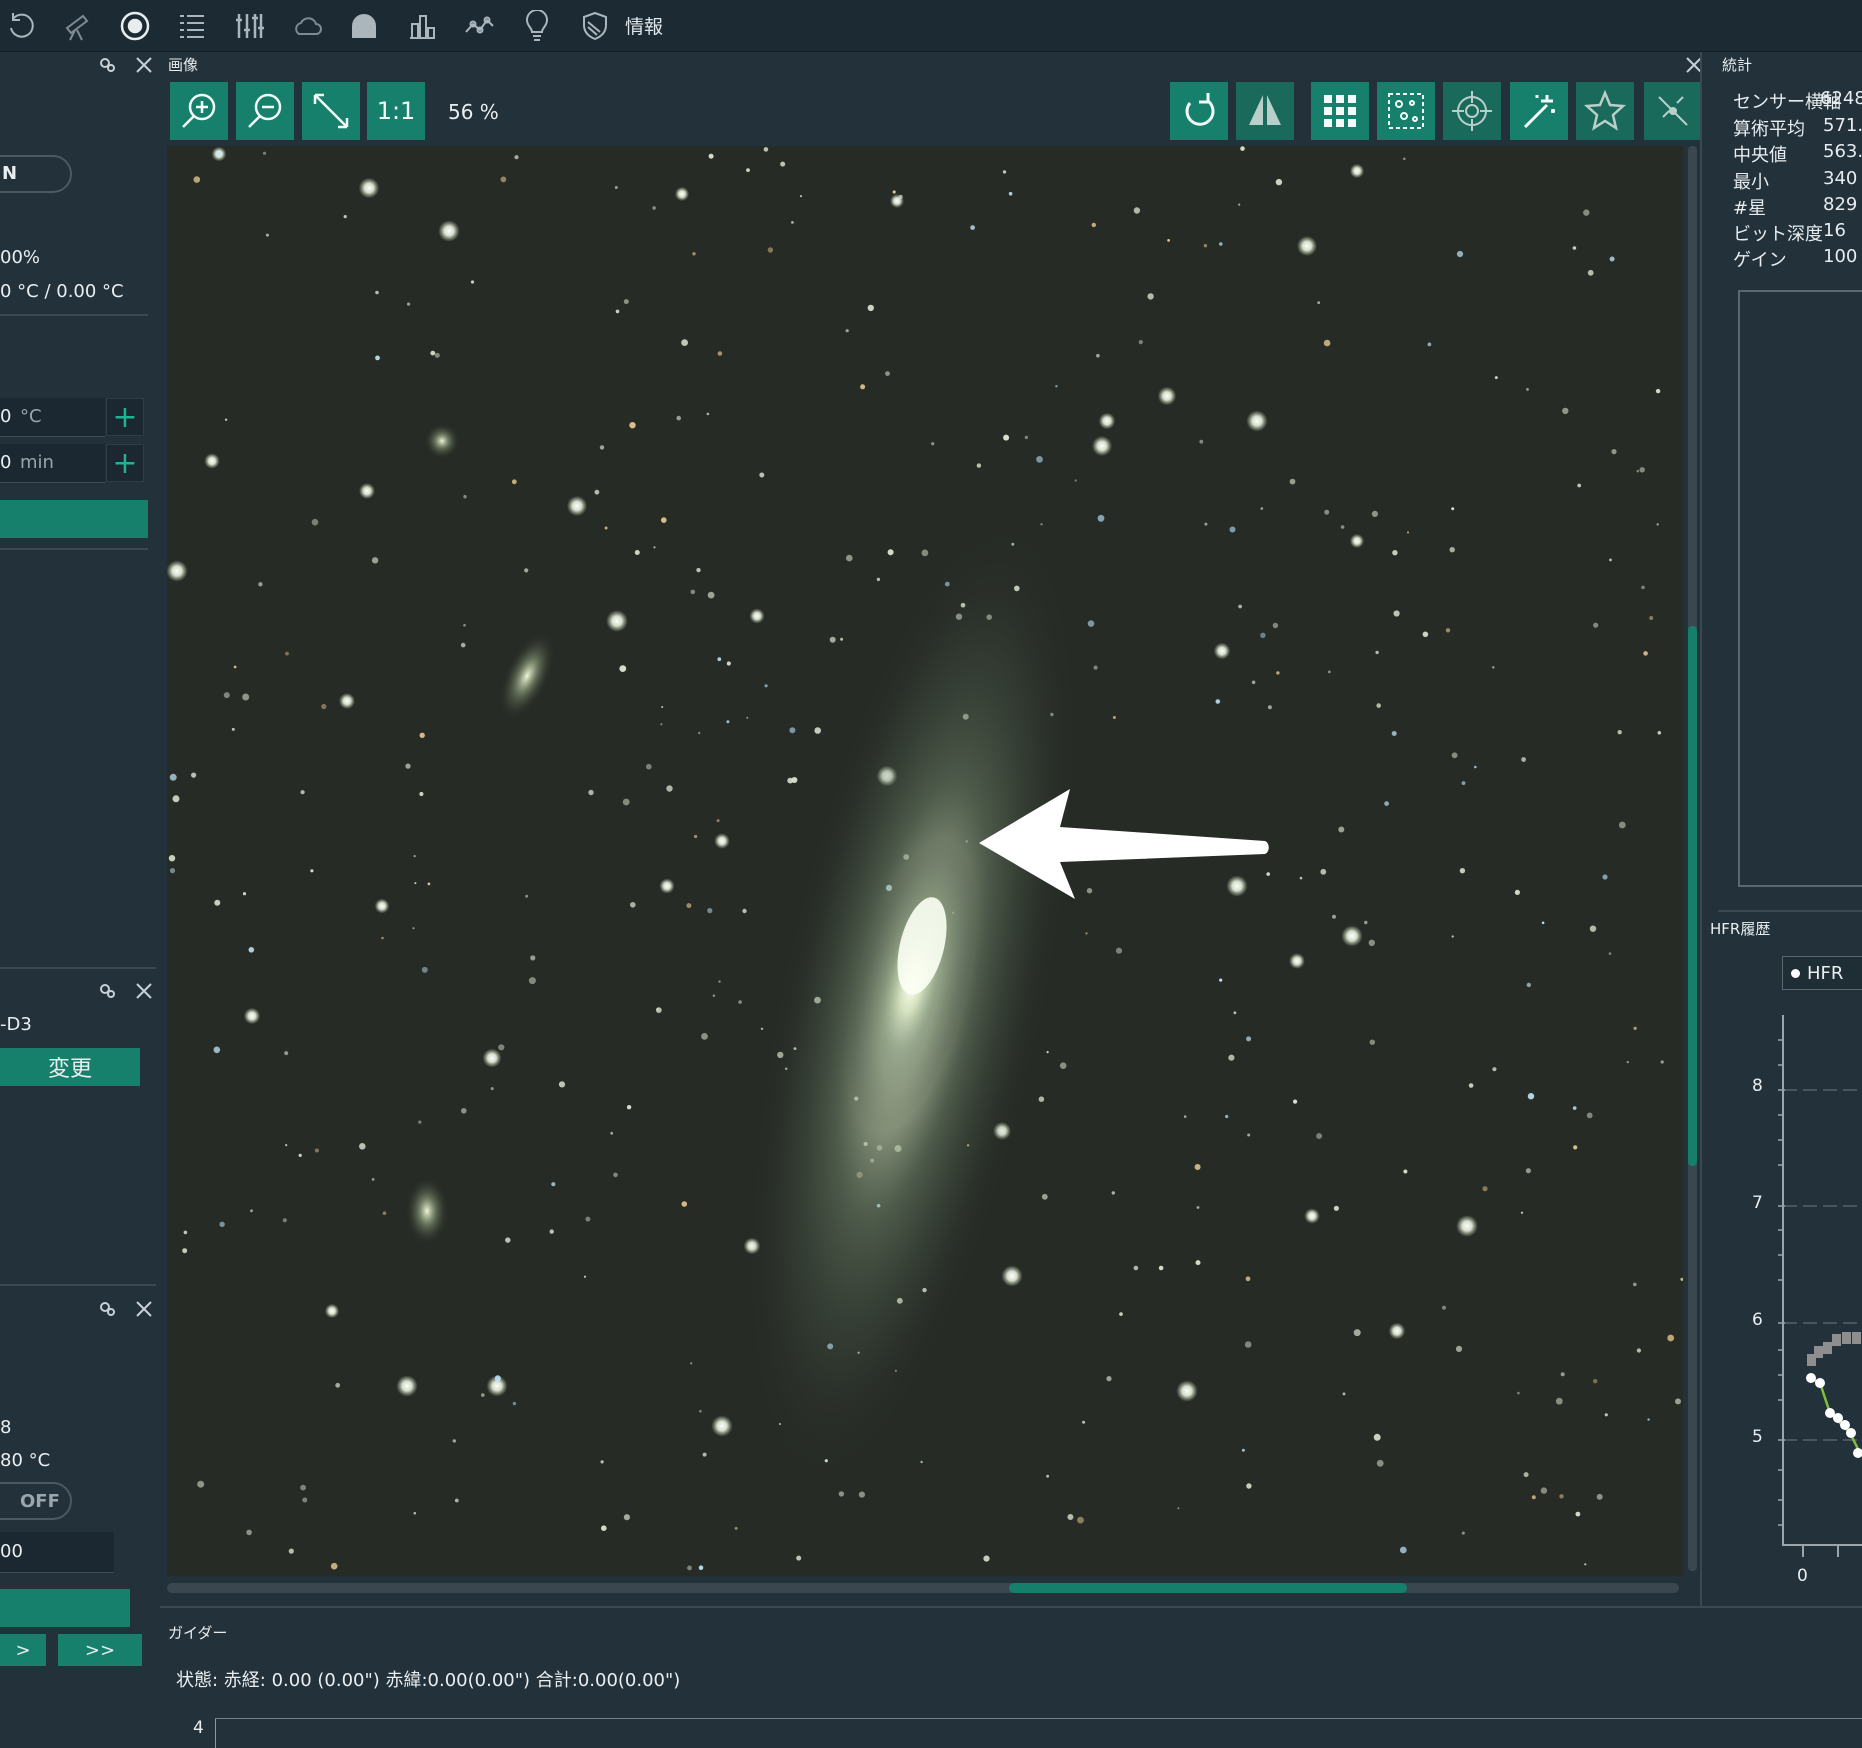 The height and width of the screenshot is (1748, 1862). I want to click on hfr-y-tick: 8, so click(1757, 1086).